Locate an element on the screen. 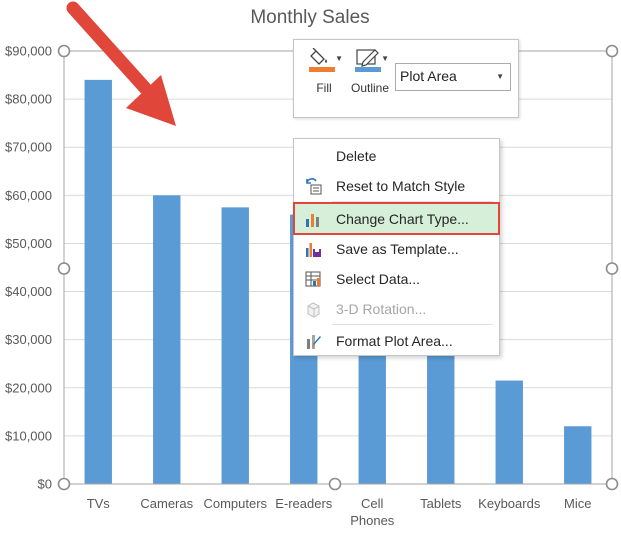 This screenshot has width=621, height=536. y-tick-label: $30,000 is located at coordinates (28, 339).